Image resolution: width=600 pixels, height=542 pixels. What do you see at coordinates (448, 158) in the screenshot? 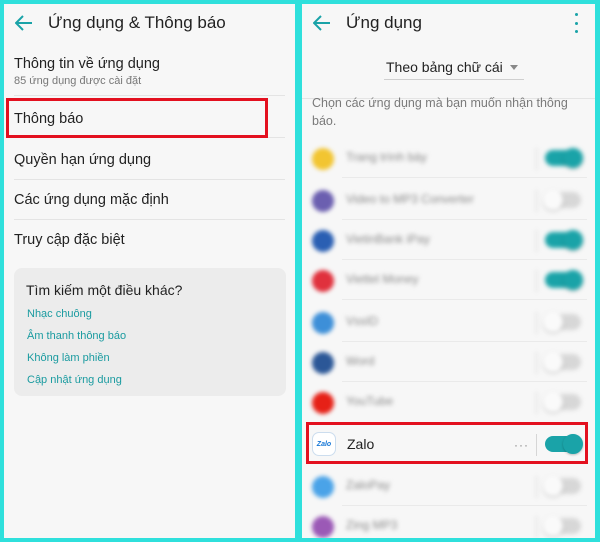
I see `list-item: Trang trình bày` at bounding box center [448, 158].